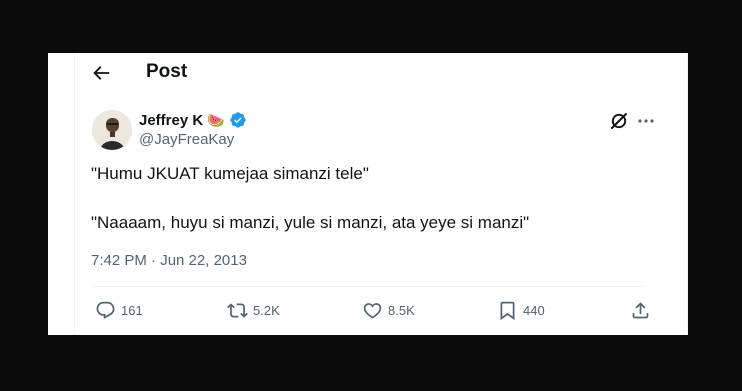 This screenshot has width=742, height=391. I want to click on like-count: 8.5K, so click(401, 310).